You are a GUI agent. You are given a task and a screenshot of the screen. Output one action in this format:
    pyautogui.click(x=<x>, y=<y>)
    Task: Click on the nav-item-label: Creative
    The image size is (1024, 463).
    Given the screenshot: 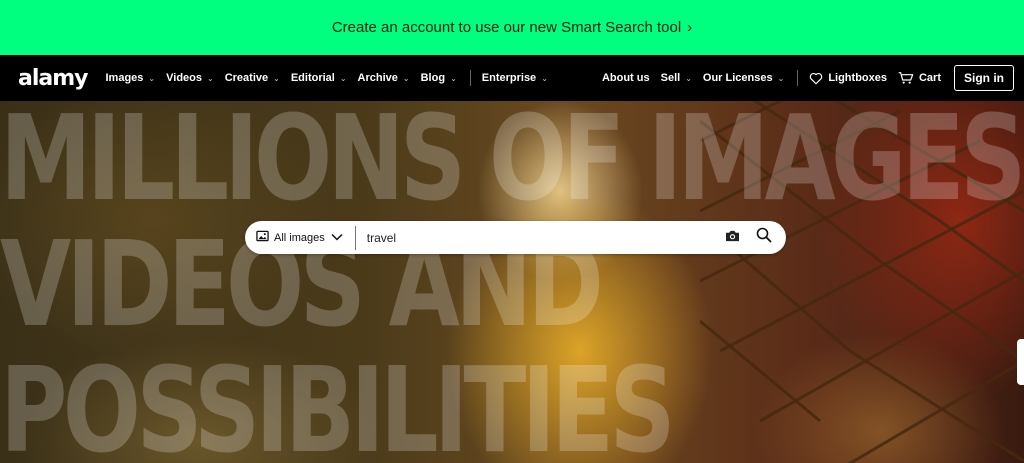 What is the action you would take?
    pyautogui.click(x=246, y=78)
    